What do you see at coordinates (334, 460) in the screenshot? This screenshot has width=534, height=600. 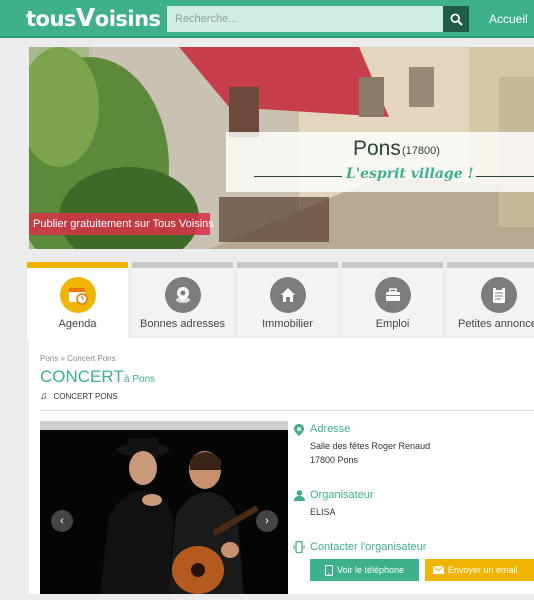 I see `address-line-2: 17800 Pons` at bounding box center [334, 460].